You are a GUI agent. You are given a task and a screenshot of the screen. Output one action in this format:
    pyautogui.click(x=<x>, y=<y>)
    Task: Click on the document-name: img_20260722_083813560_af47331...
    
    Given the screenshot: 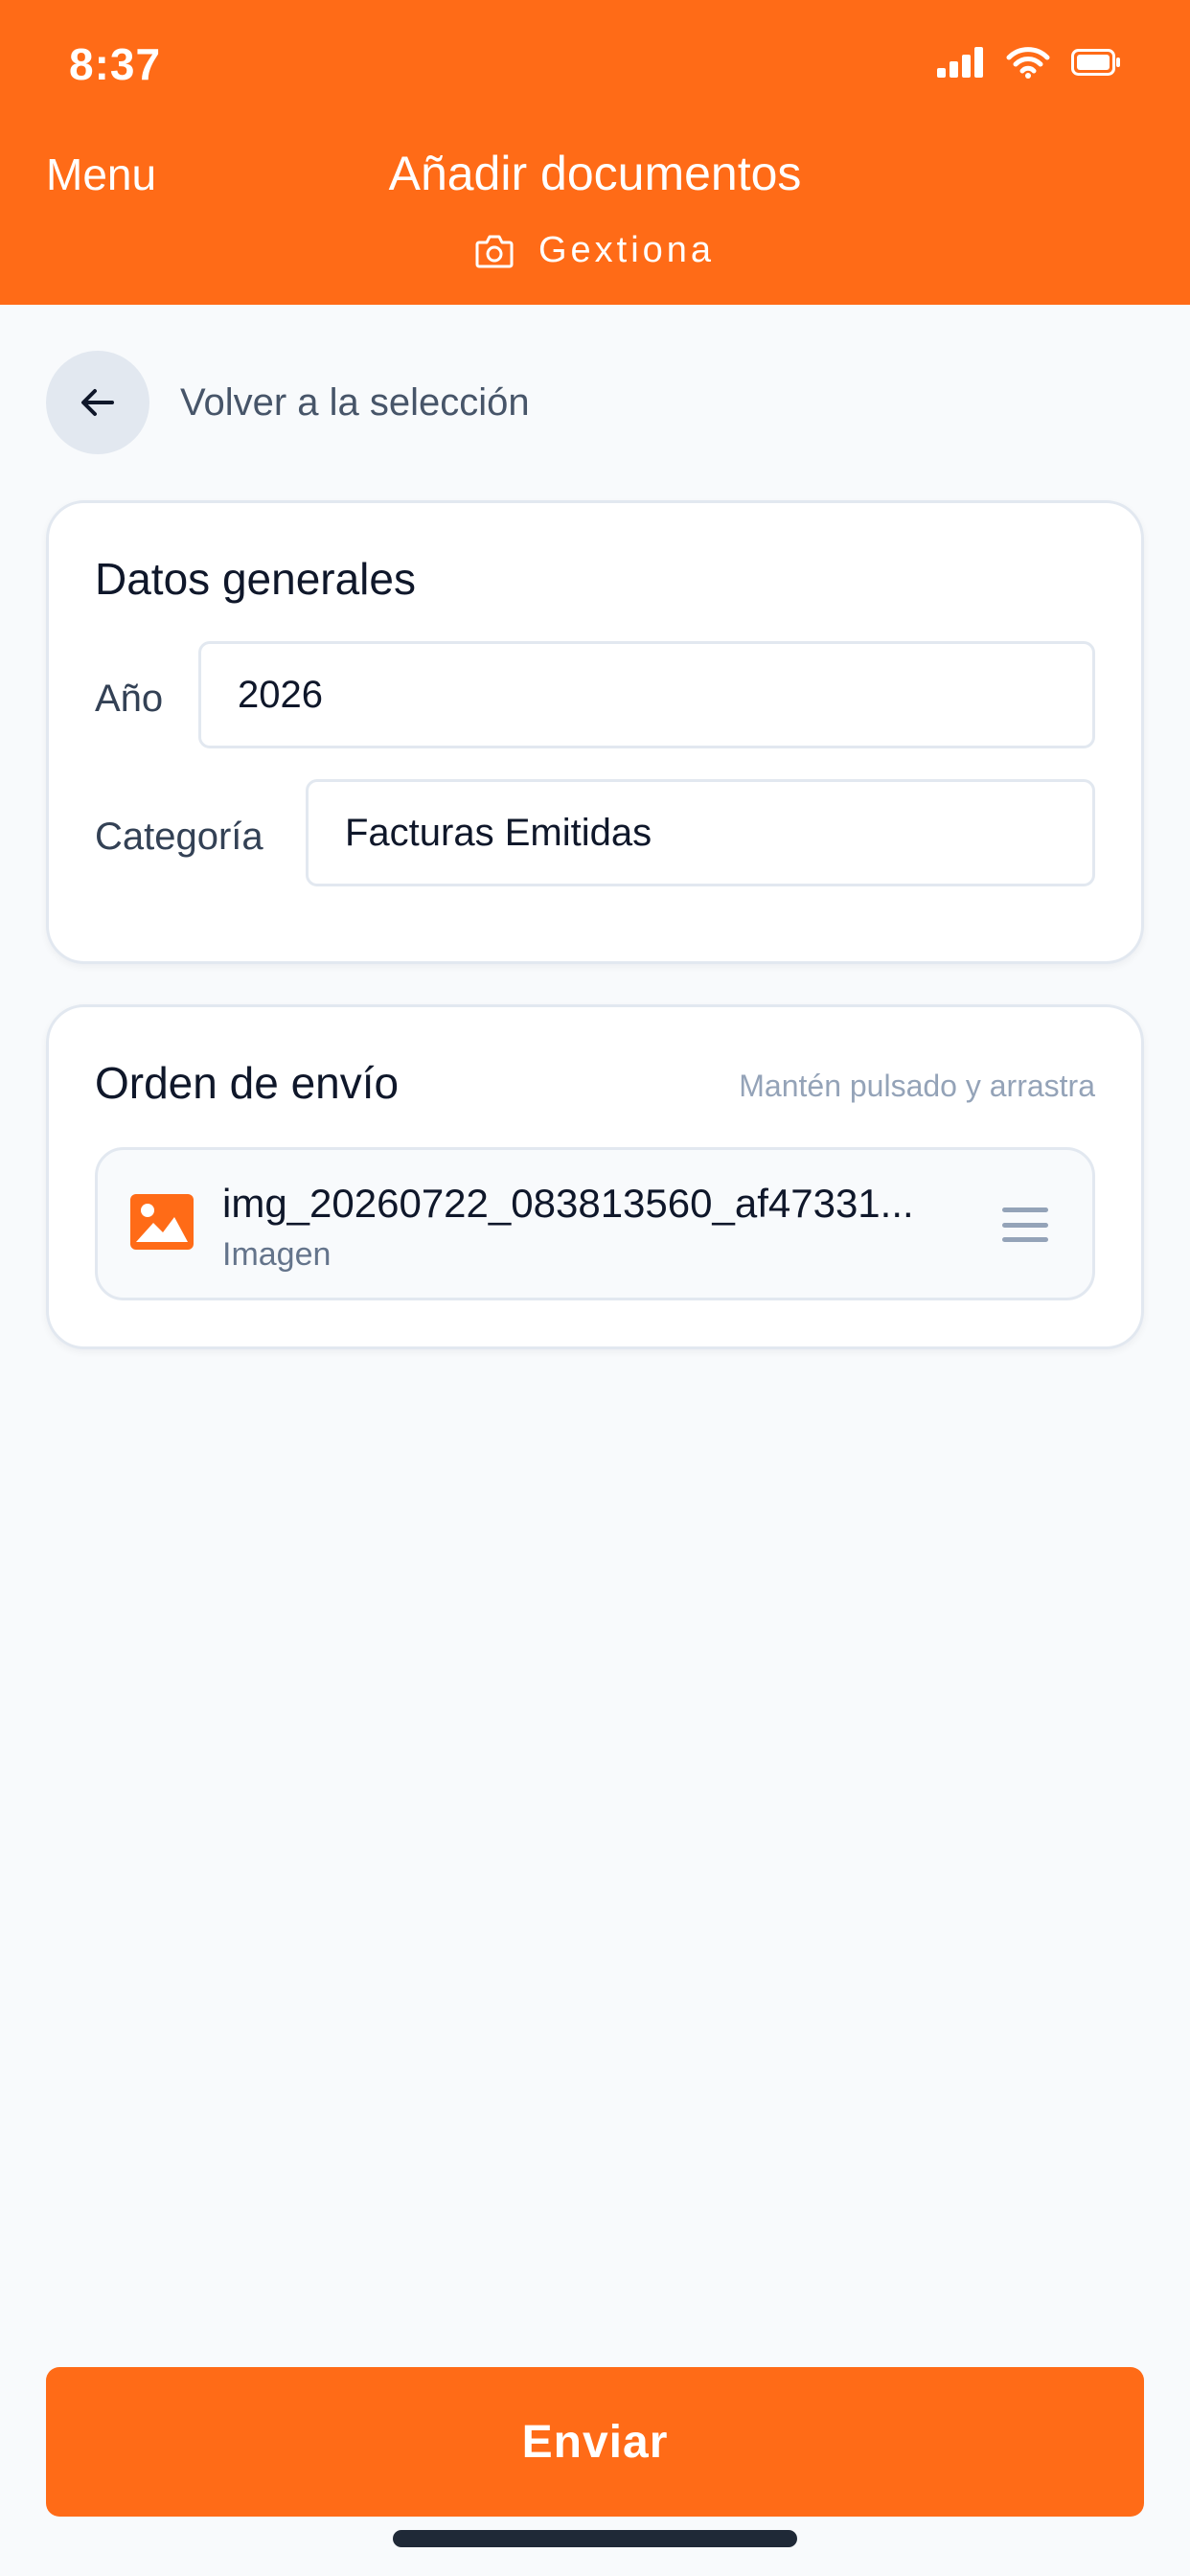 What is the action you would take?
    pyautogui.click(x=568, y=1203)
    